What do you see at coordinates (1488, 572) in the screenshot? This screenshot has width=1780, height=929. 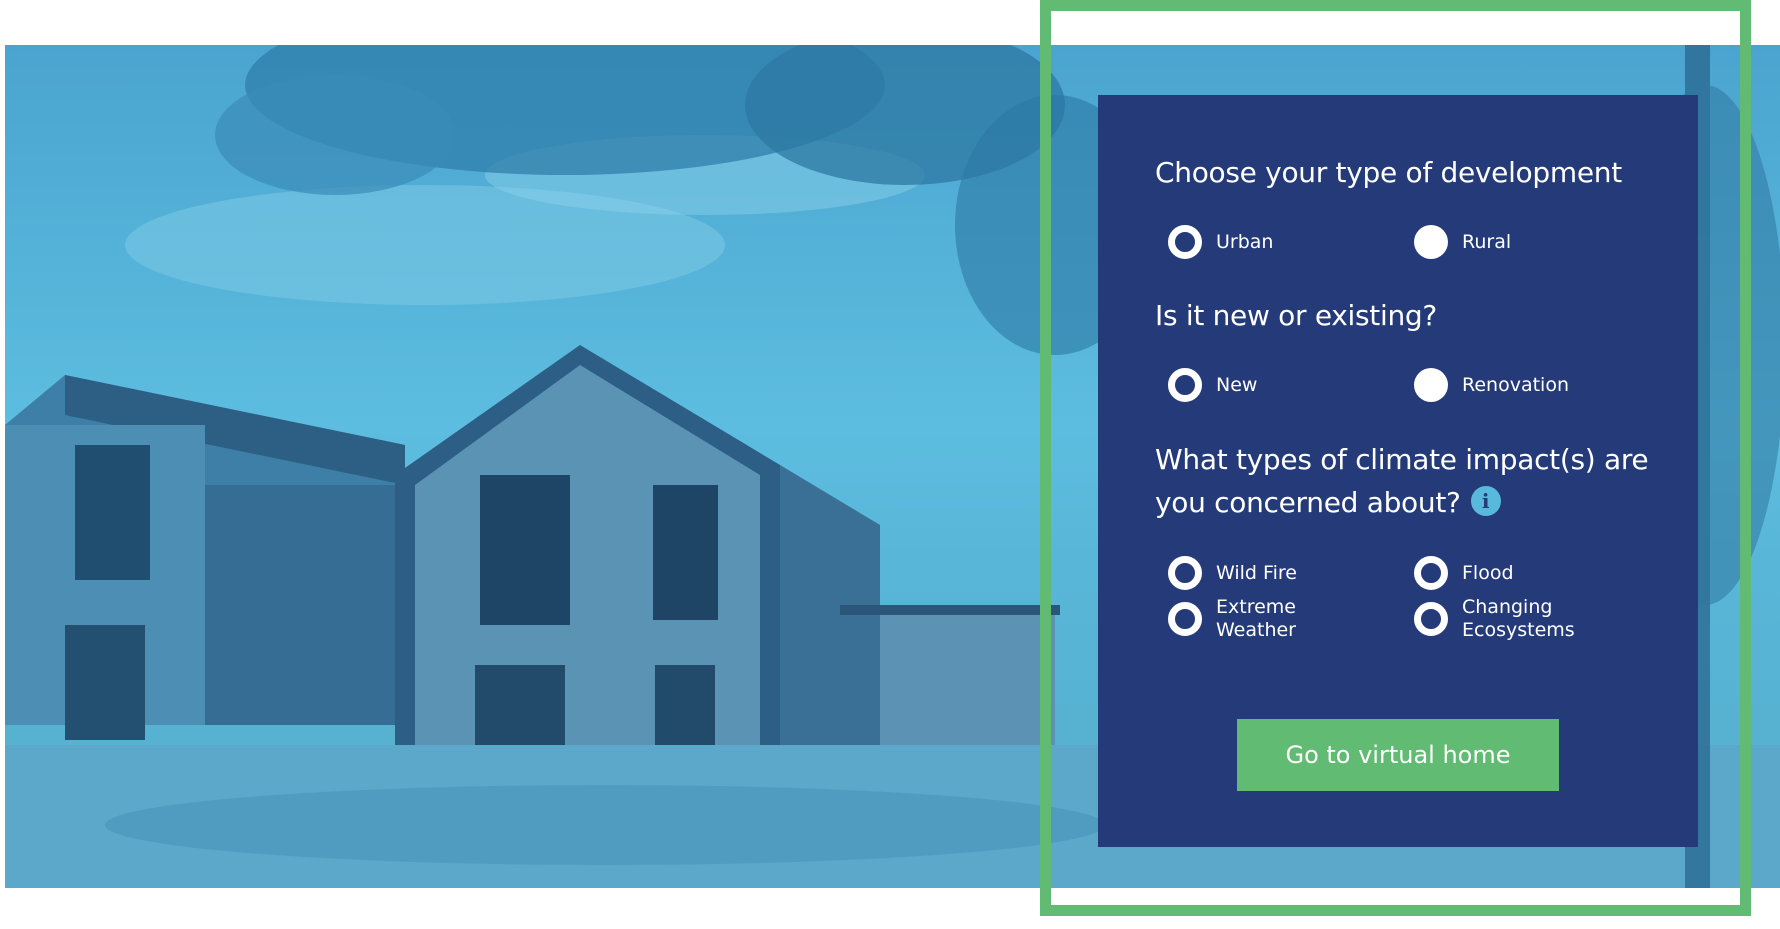 I see `option-flood-label: Flood` at bounding box center [1488, 572].